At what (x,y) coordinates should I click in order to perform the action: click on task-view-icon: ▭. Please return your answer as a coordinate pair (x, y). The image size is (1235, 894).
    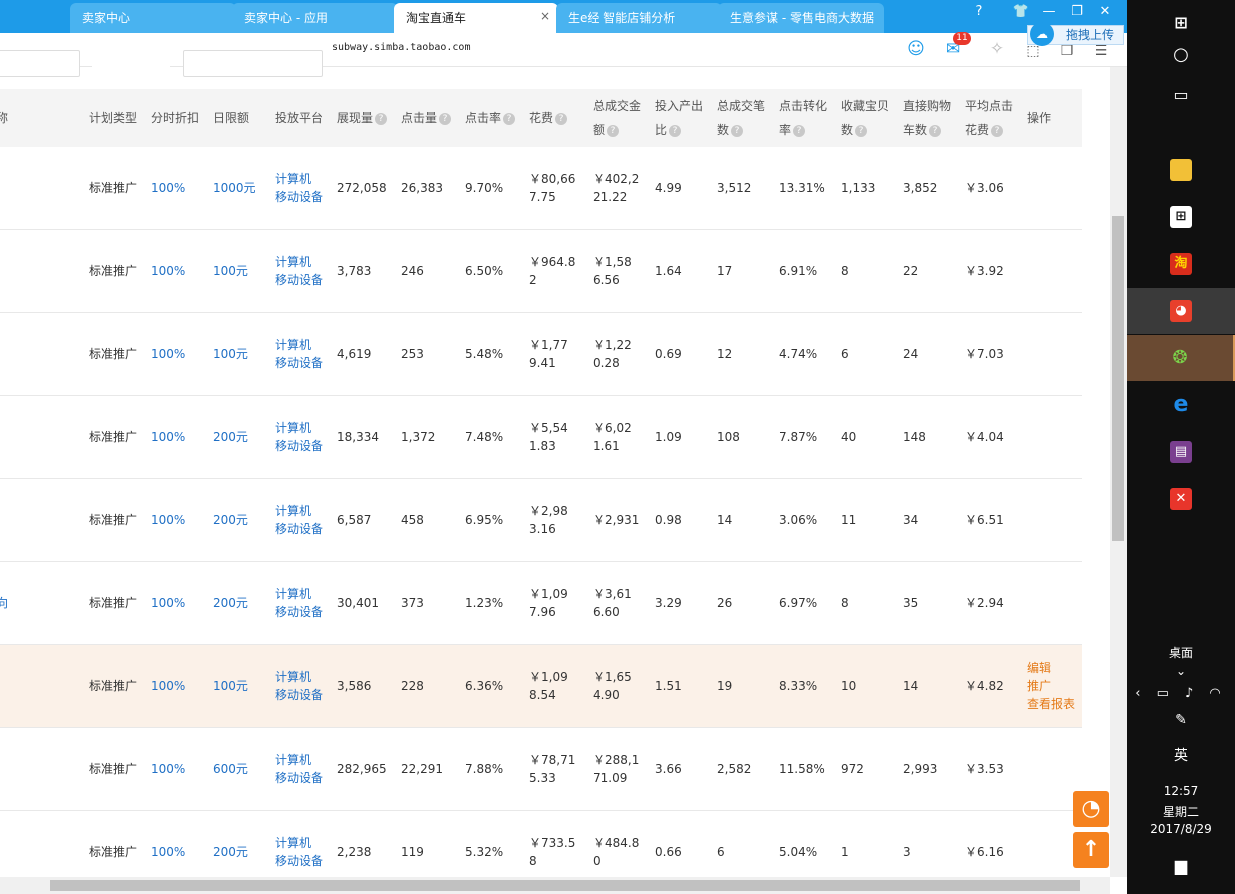
    Looking at the image, I should click on (1181, 95).